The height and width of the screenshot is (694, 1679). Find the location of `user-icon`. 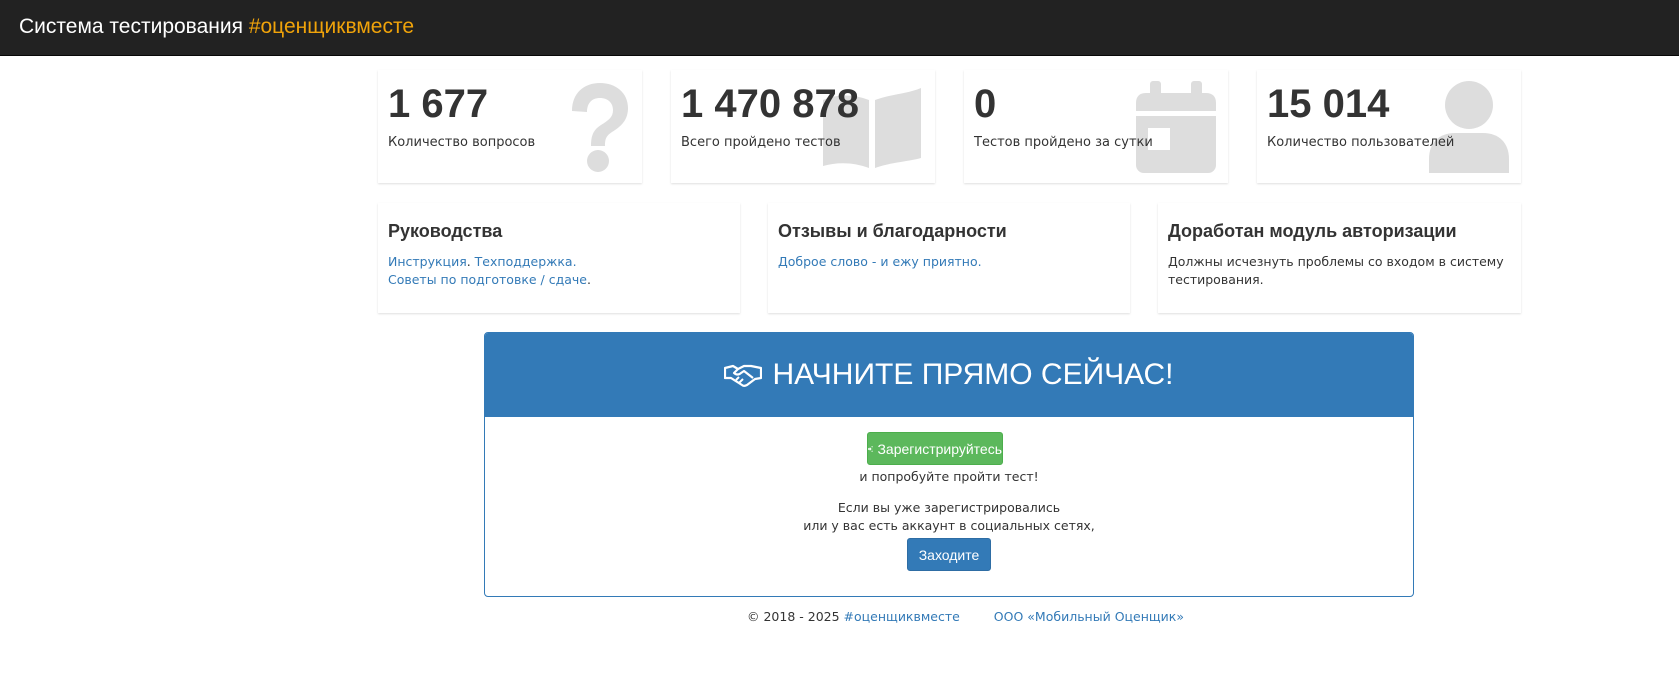

user-icon is located at coordinates (1469, 127).